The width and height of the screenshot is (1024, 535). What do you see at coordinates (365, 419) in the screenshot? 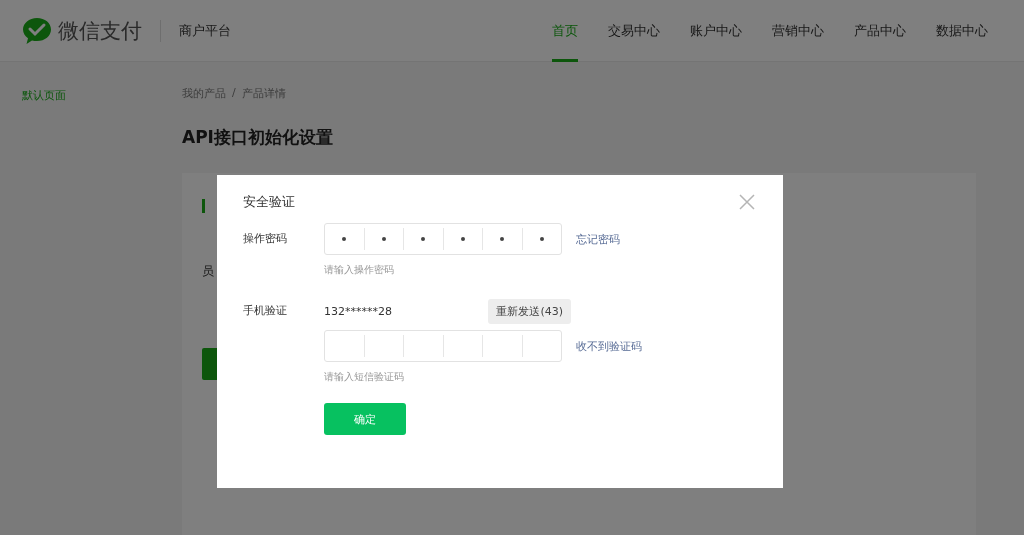
I see `confirm-button: 确定` at bounding box center [365, 419].